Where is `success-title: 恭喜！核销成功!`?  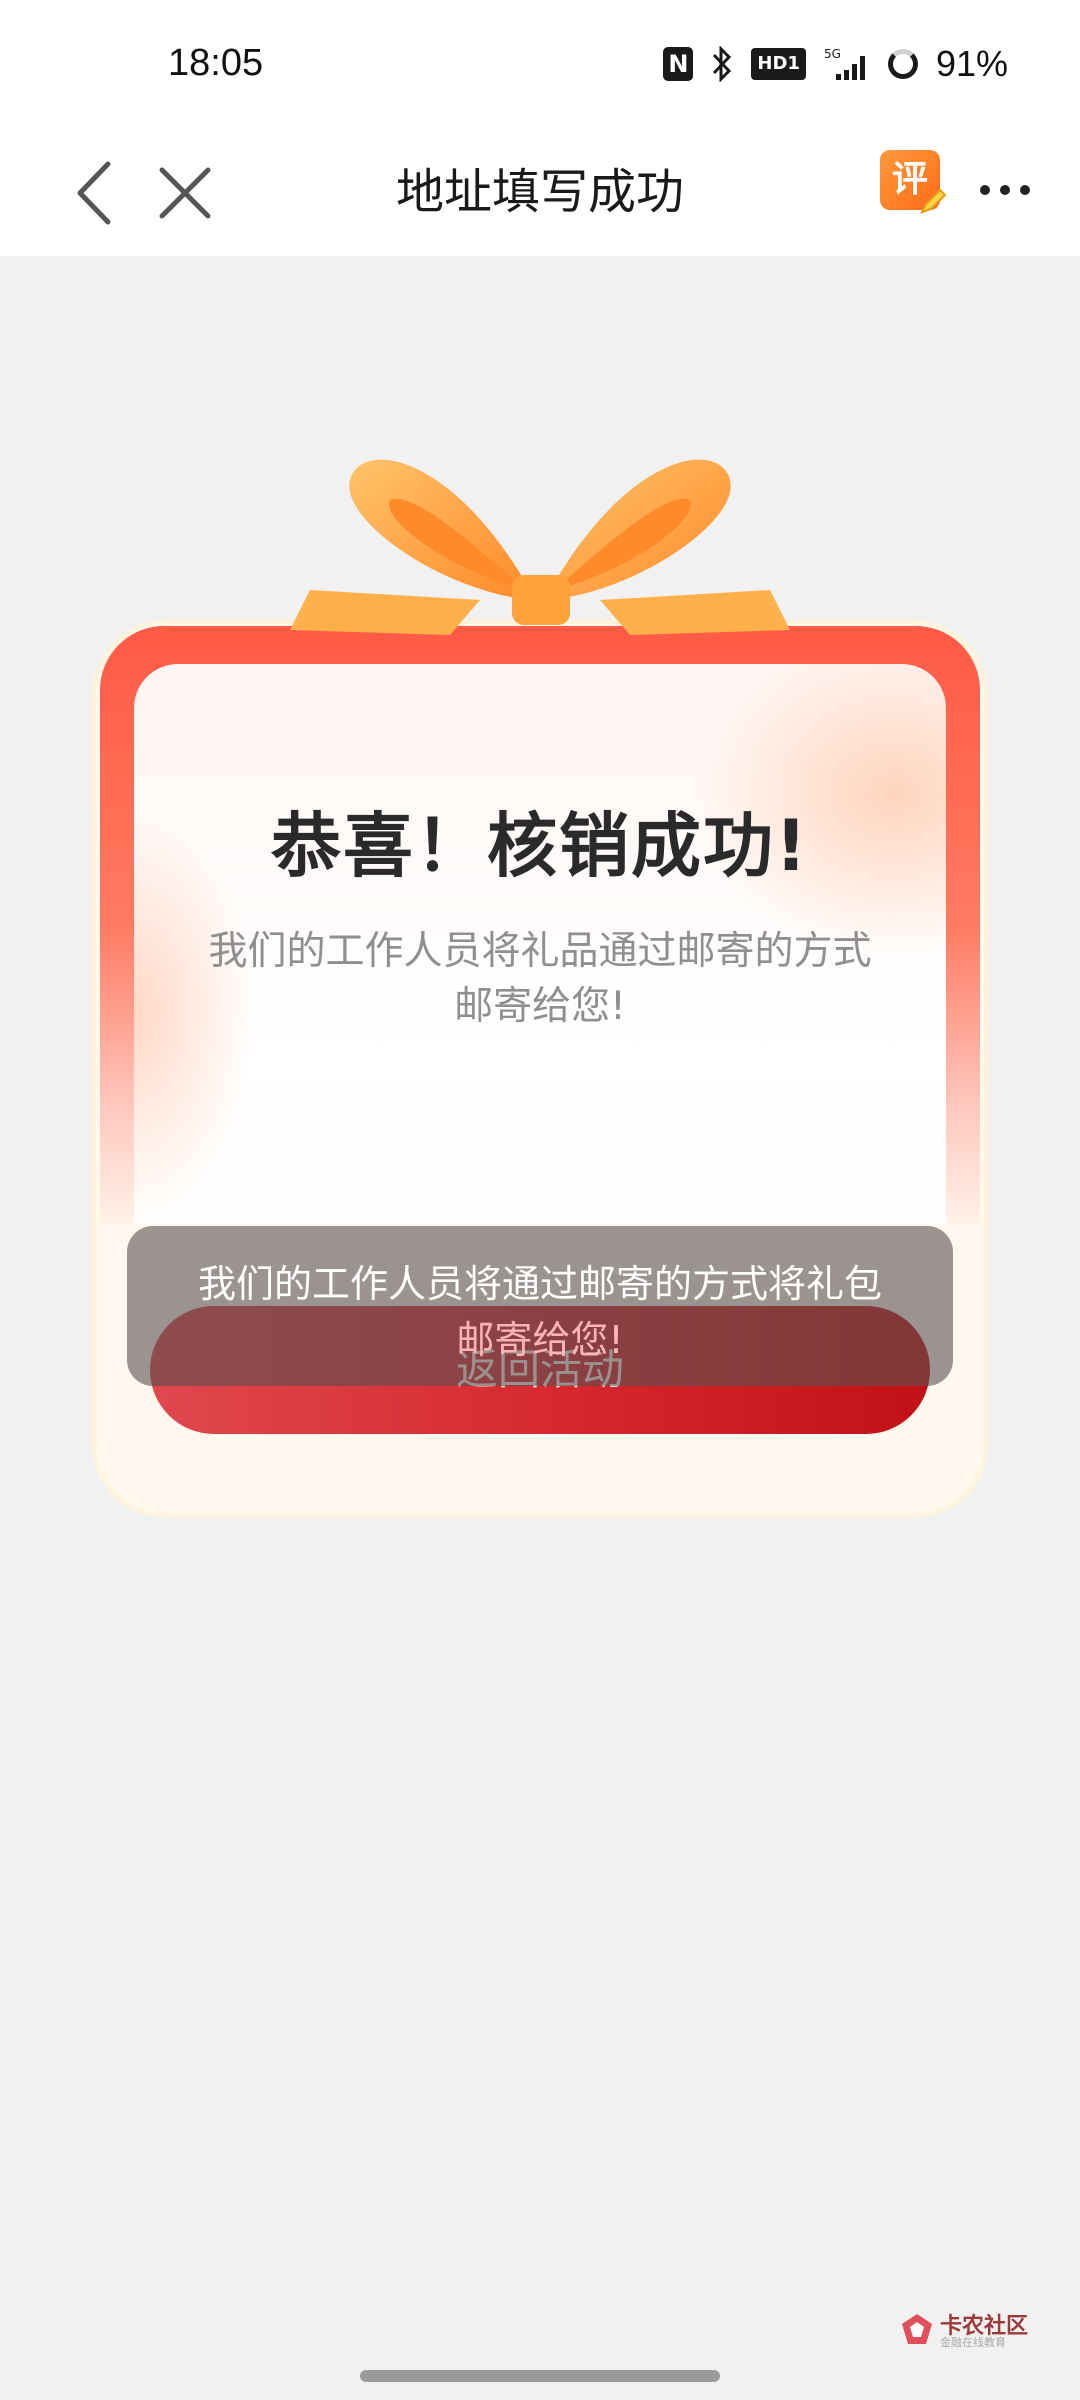
success-title: 恭喜！核销成功! is located at coordinates (540, 846).